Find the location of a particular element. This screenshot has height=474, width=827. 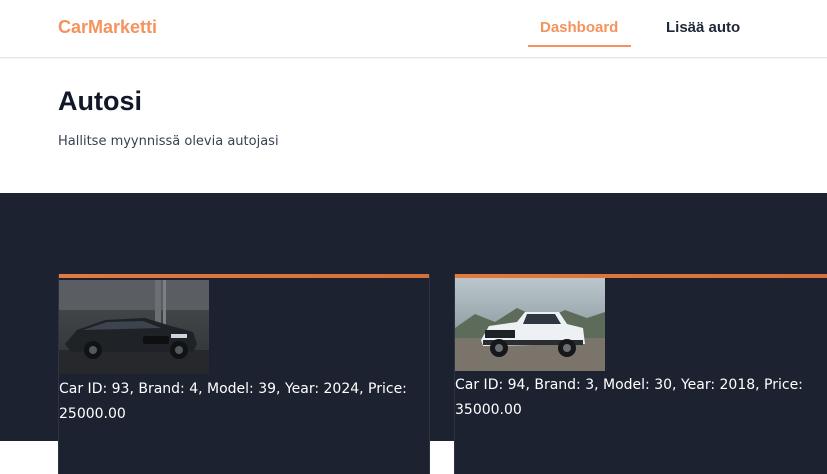

page-subtitle: Hallitse myynnissä olevia autojasi is located at coordinates (168, 141).